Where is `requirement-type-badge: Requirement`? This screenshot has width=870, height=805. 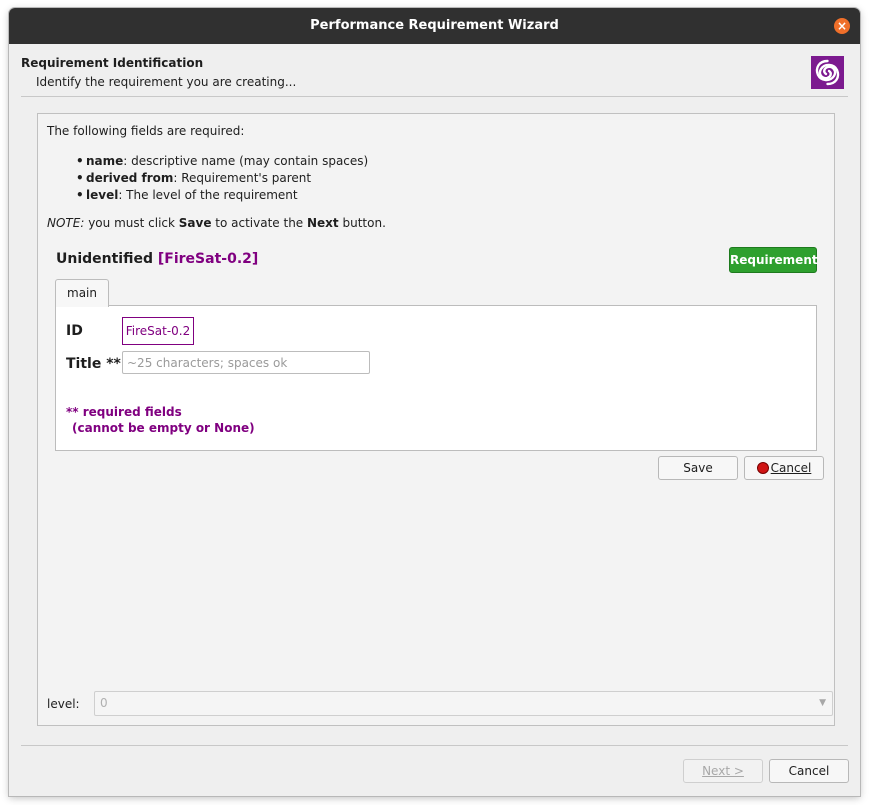 requirement-type-badge: Requirement is located at coordinates (773, 260).